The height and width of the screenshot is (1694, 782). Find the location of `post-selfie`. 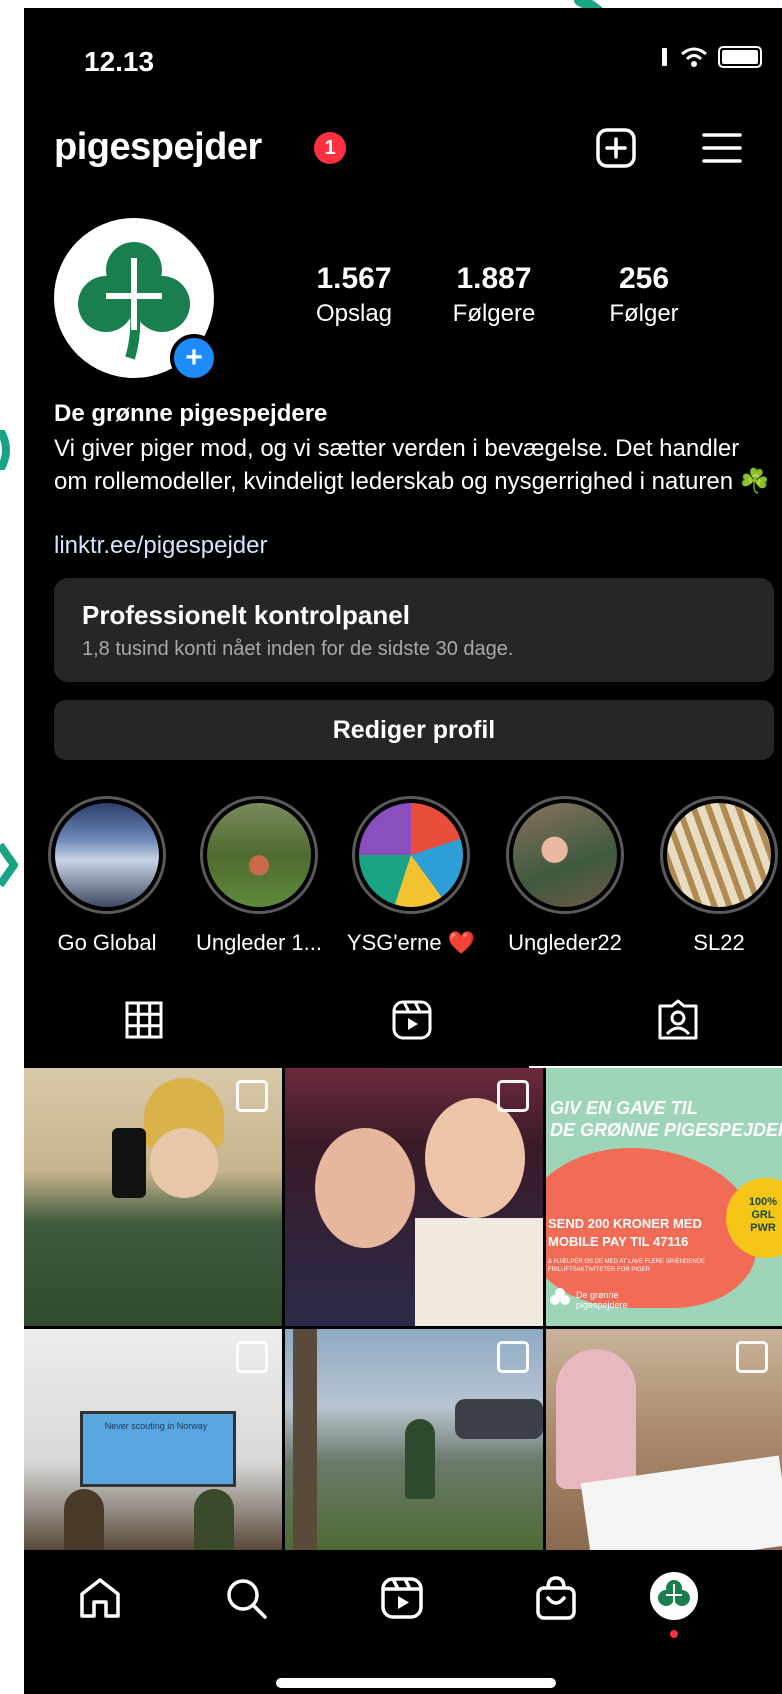

post-selfie is located at coordinates (153, 1197).